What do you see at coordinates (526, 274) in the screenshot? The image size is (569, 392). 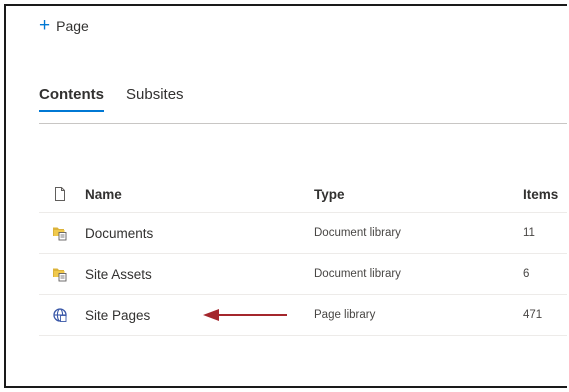 I see `row-items-count: 6` at bounding box center [526, 274].